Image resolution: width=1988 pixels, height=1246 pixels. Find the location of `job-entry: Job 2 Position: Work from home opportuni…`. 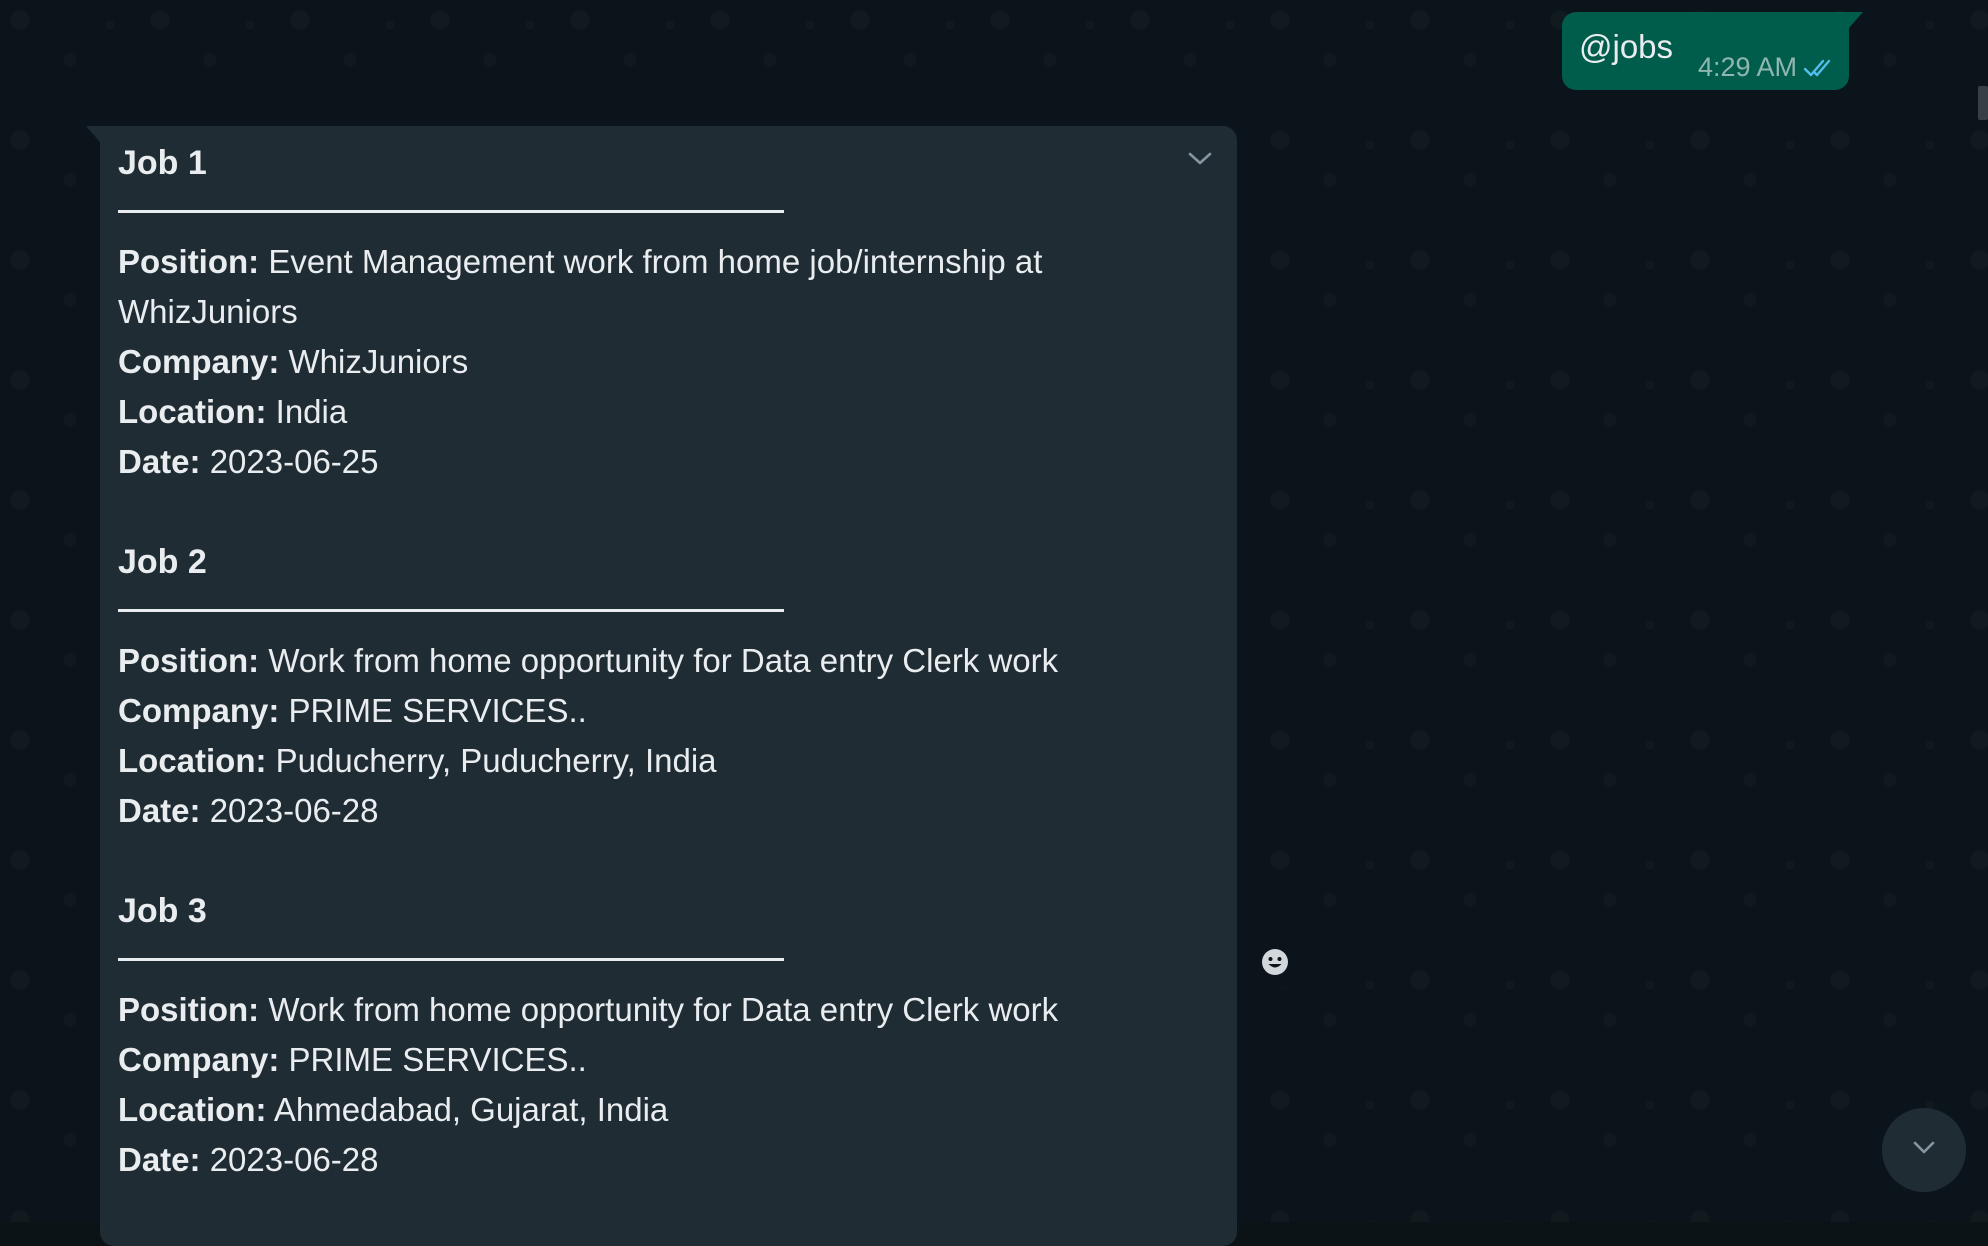

job-entry: Job 2 Position: Work from home opportuni… is located at coordinates (648, 686).